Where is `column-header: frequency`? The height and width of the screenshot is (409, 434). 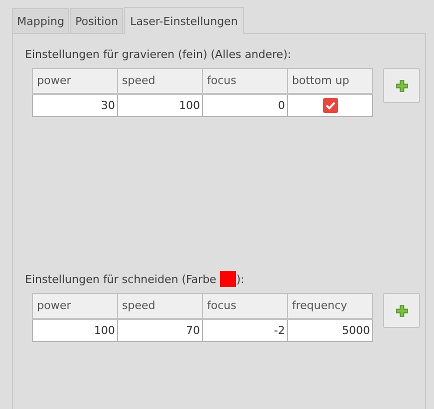
column-header: frequency is located at coordinates (330, 306).